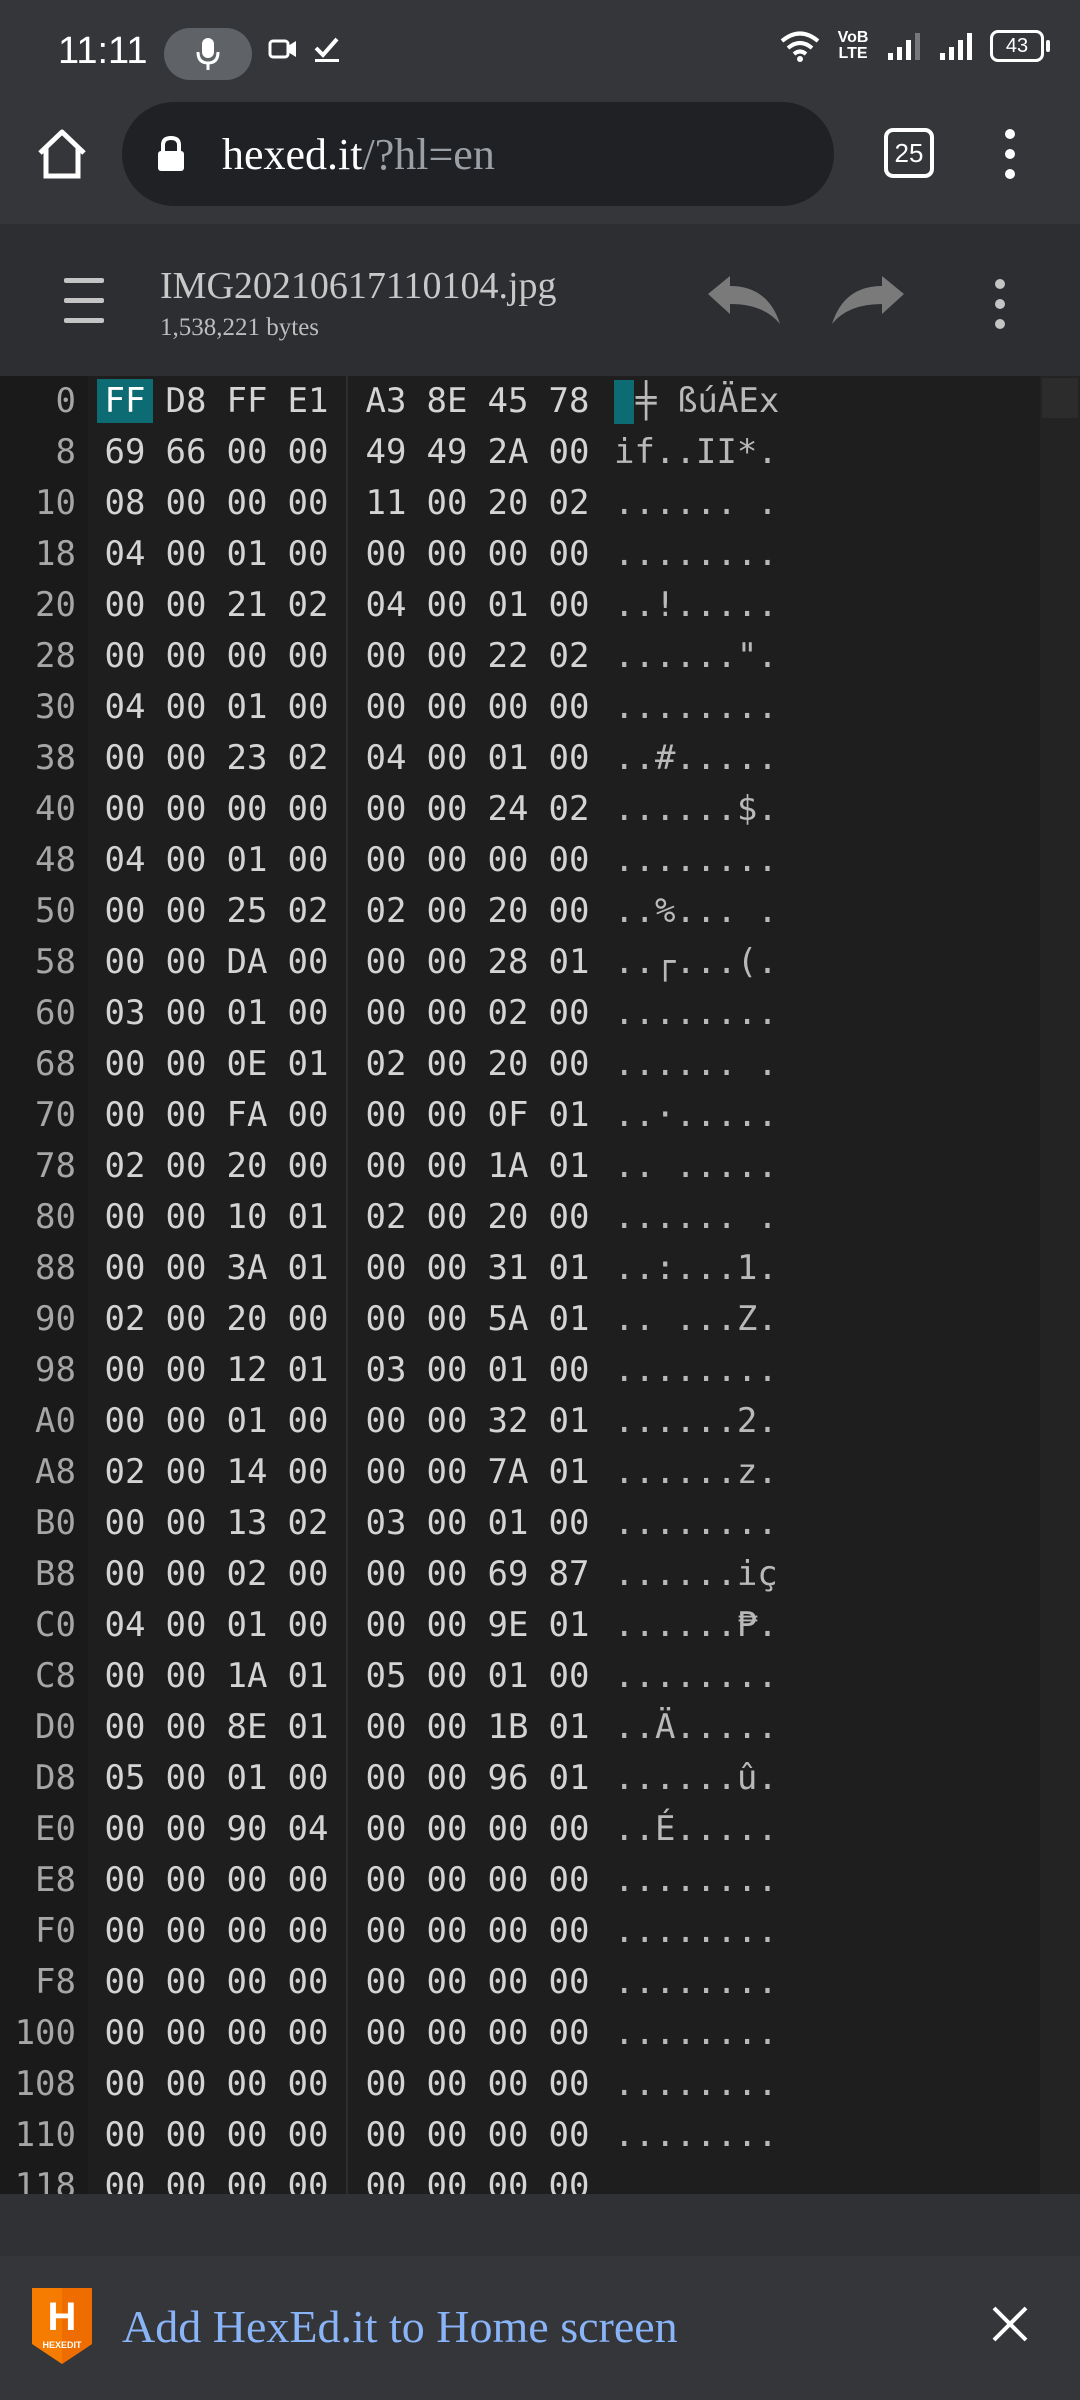  I want to click on hex-byte: 14, so click(247, 1472).